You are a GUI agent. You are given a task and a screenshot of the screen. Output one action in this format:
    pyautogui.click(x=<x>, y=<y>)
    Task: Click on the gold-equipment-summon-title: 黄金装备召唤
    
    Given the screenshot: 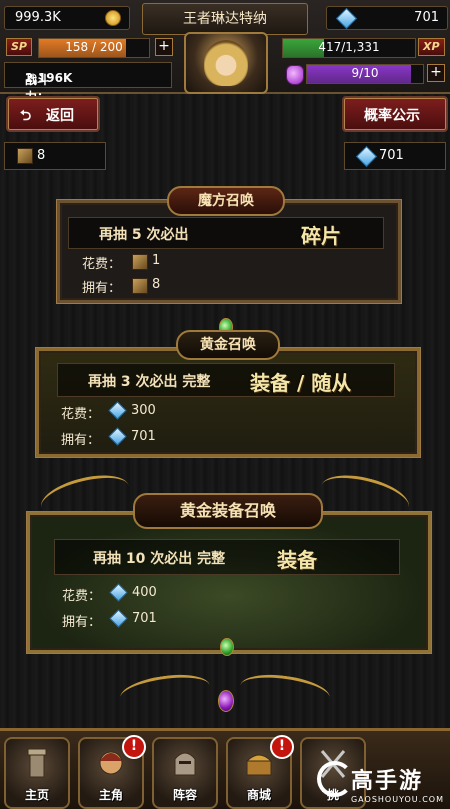 What is the action you would take?
    pyautogui.click(x=228, y=511)
    